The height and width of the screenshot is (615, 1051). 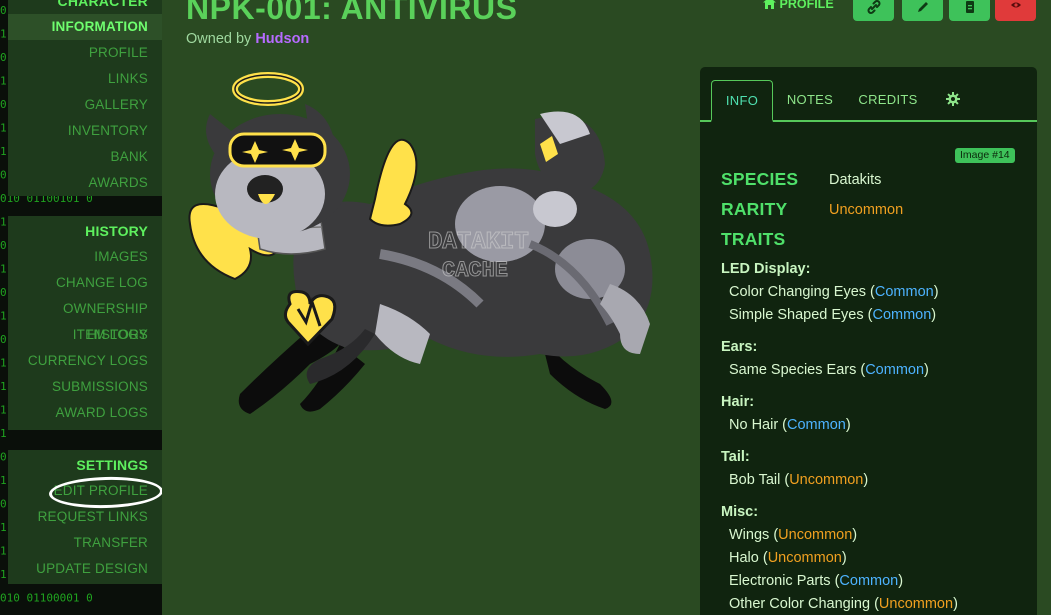 I want to click on sidebar-item-item-logs: ITEM LOGS, so click(x=85, y=335).